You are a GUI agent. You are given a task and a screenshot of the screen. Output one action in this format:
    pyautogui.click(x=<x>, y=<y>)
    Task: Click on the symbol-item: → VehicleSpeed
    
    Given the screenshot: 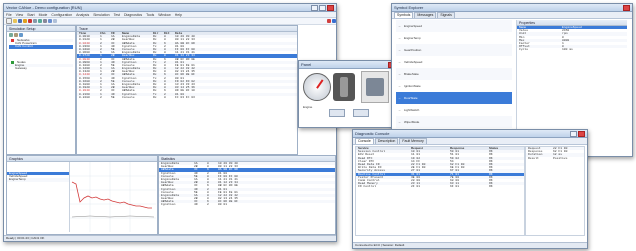 What is the action you would take?
    pyautogui.click(x=454, y=62)
    